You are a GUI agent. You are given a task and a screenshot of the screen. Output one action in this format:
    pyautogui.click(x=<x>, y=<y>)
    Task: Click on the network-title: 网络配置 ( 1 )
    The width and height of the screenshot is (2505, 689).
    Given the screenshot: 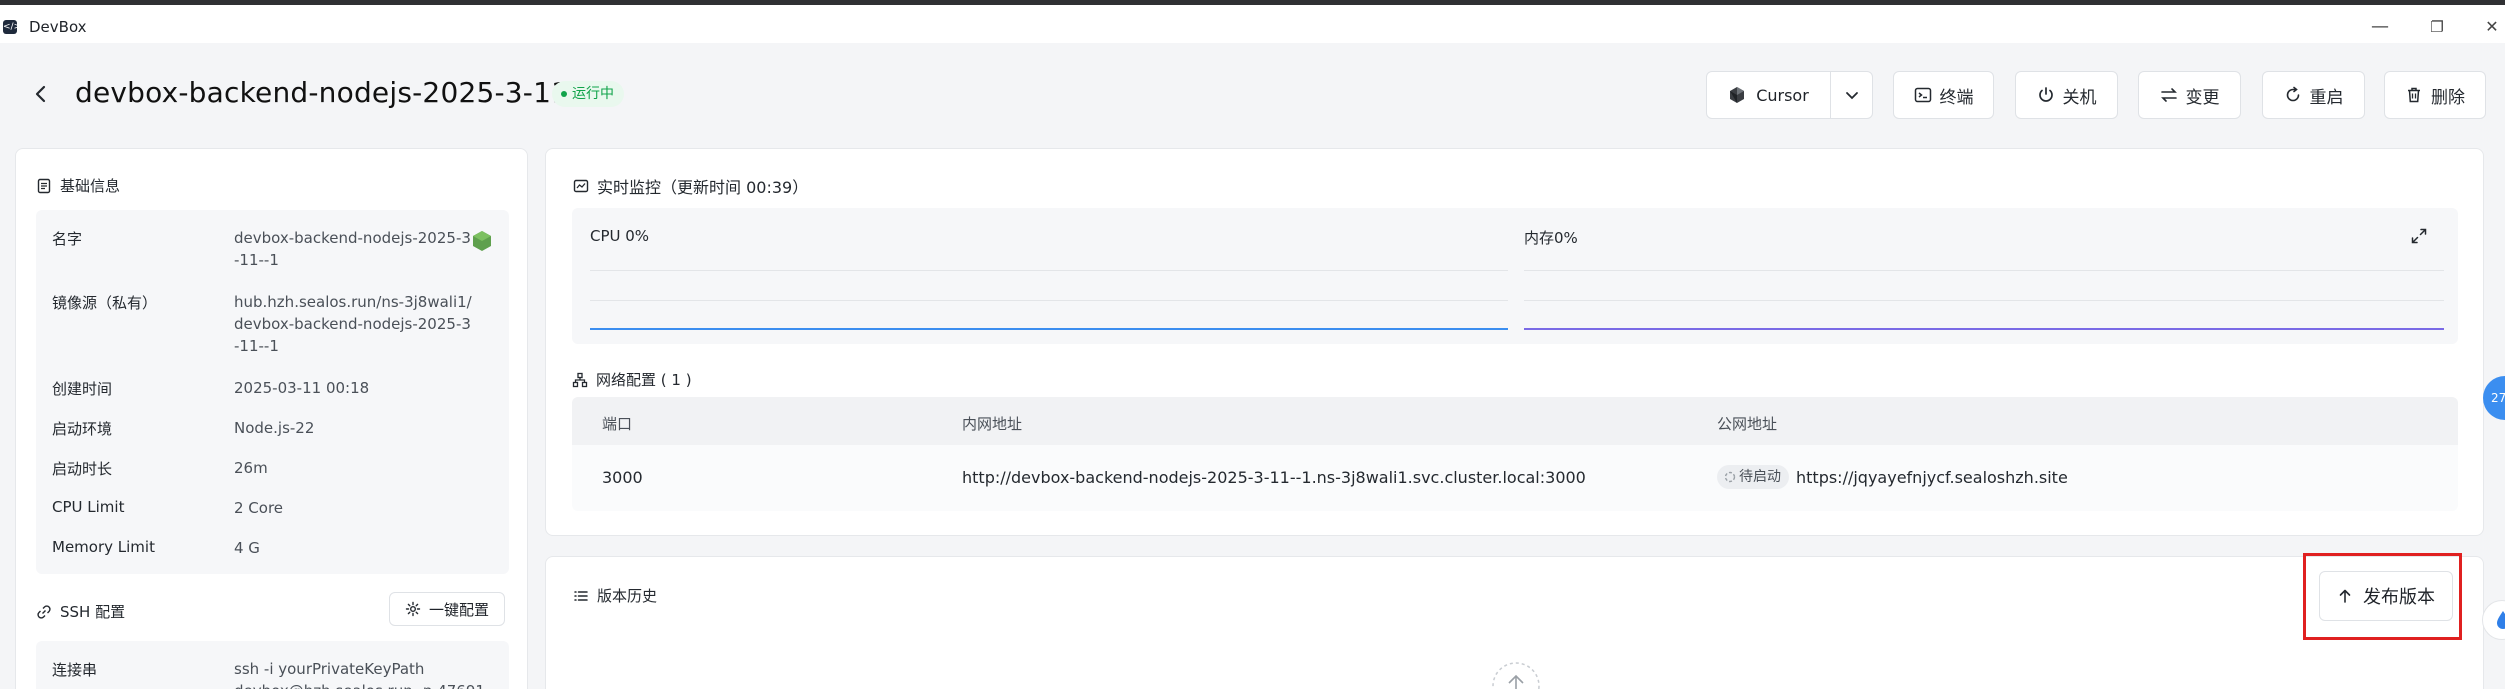 What is the action you would take?
    pyautogui.click(x=632, y=379)
    